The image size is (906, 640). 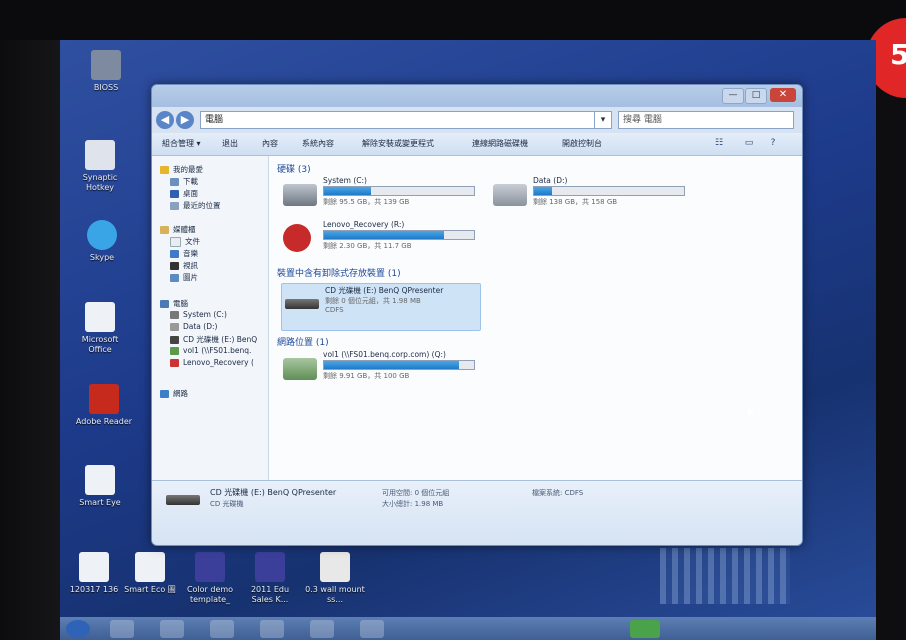 I want to click on sidebar-item-desktop: 桌面, so click(x=184, y=193).